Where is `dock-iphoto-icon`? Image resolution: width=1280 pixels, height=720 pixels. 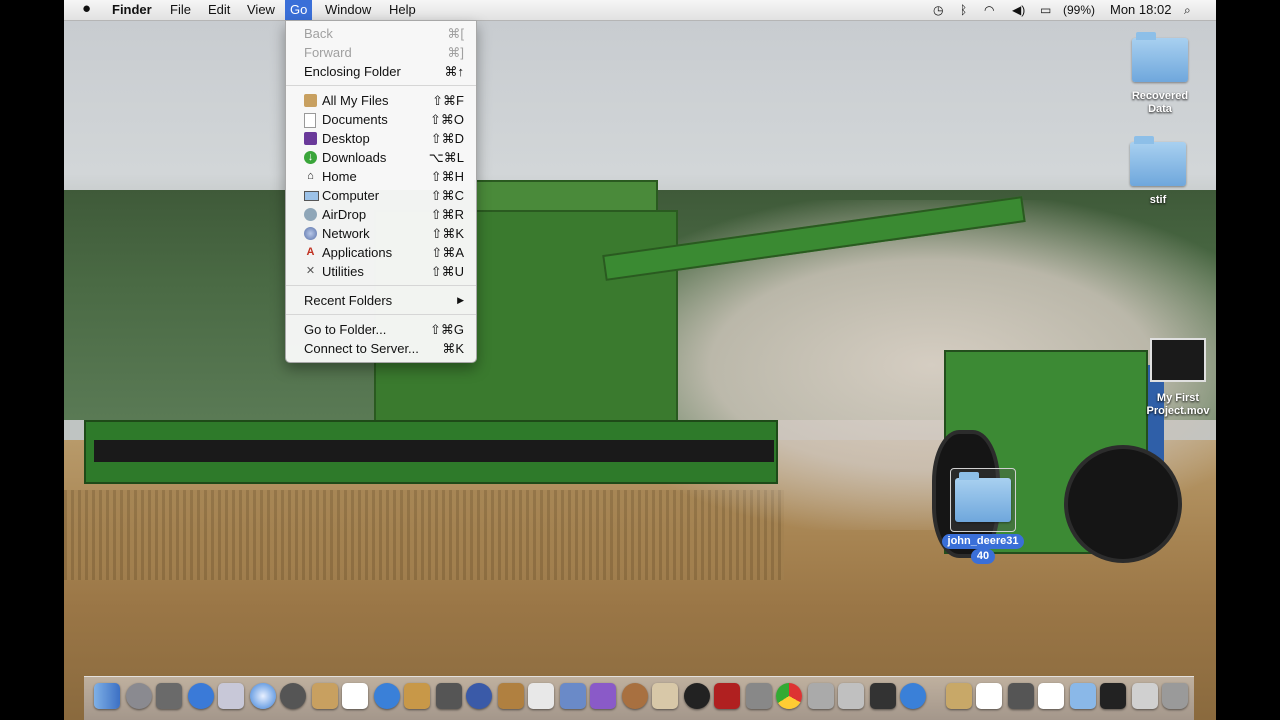 dock-iphoto-icon is located at coordinates (417, 696).